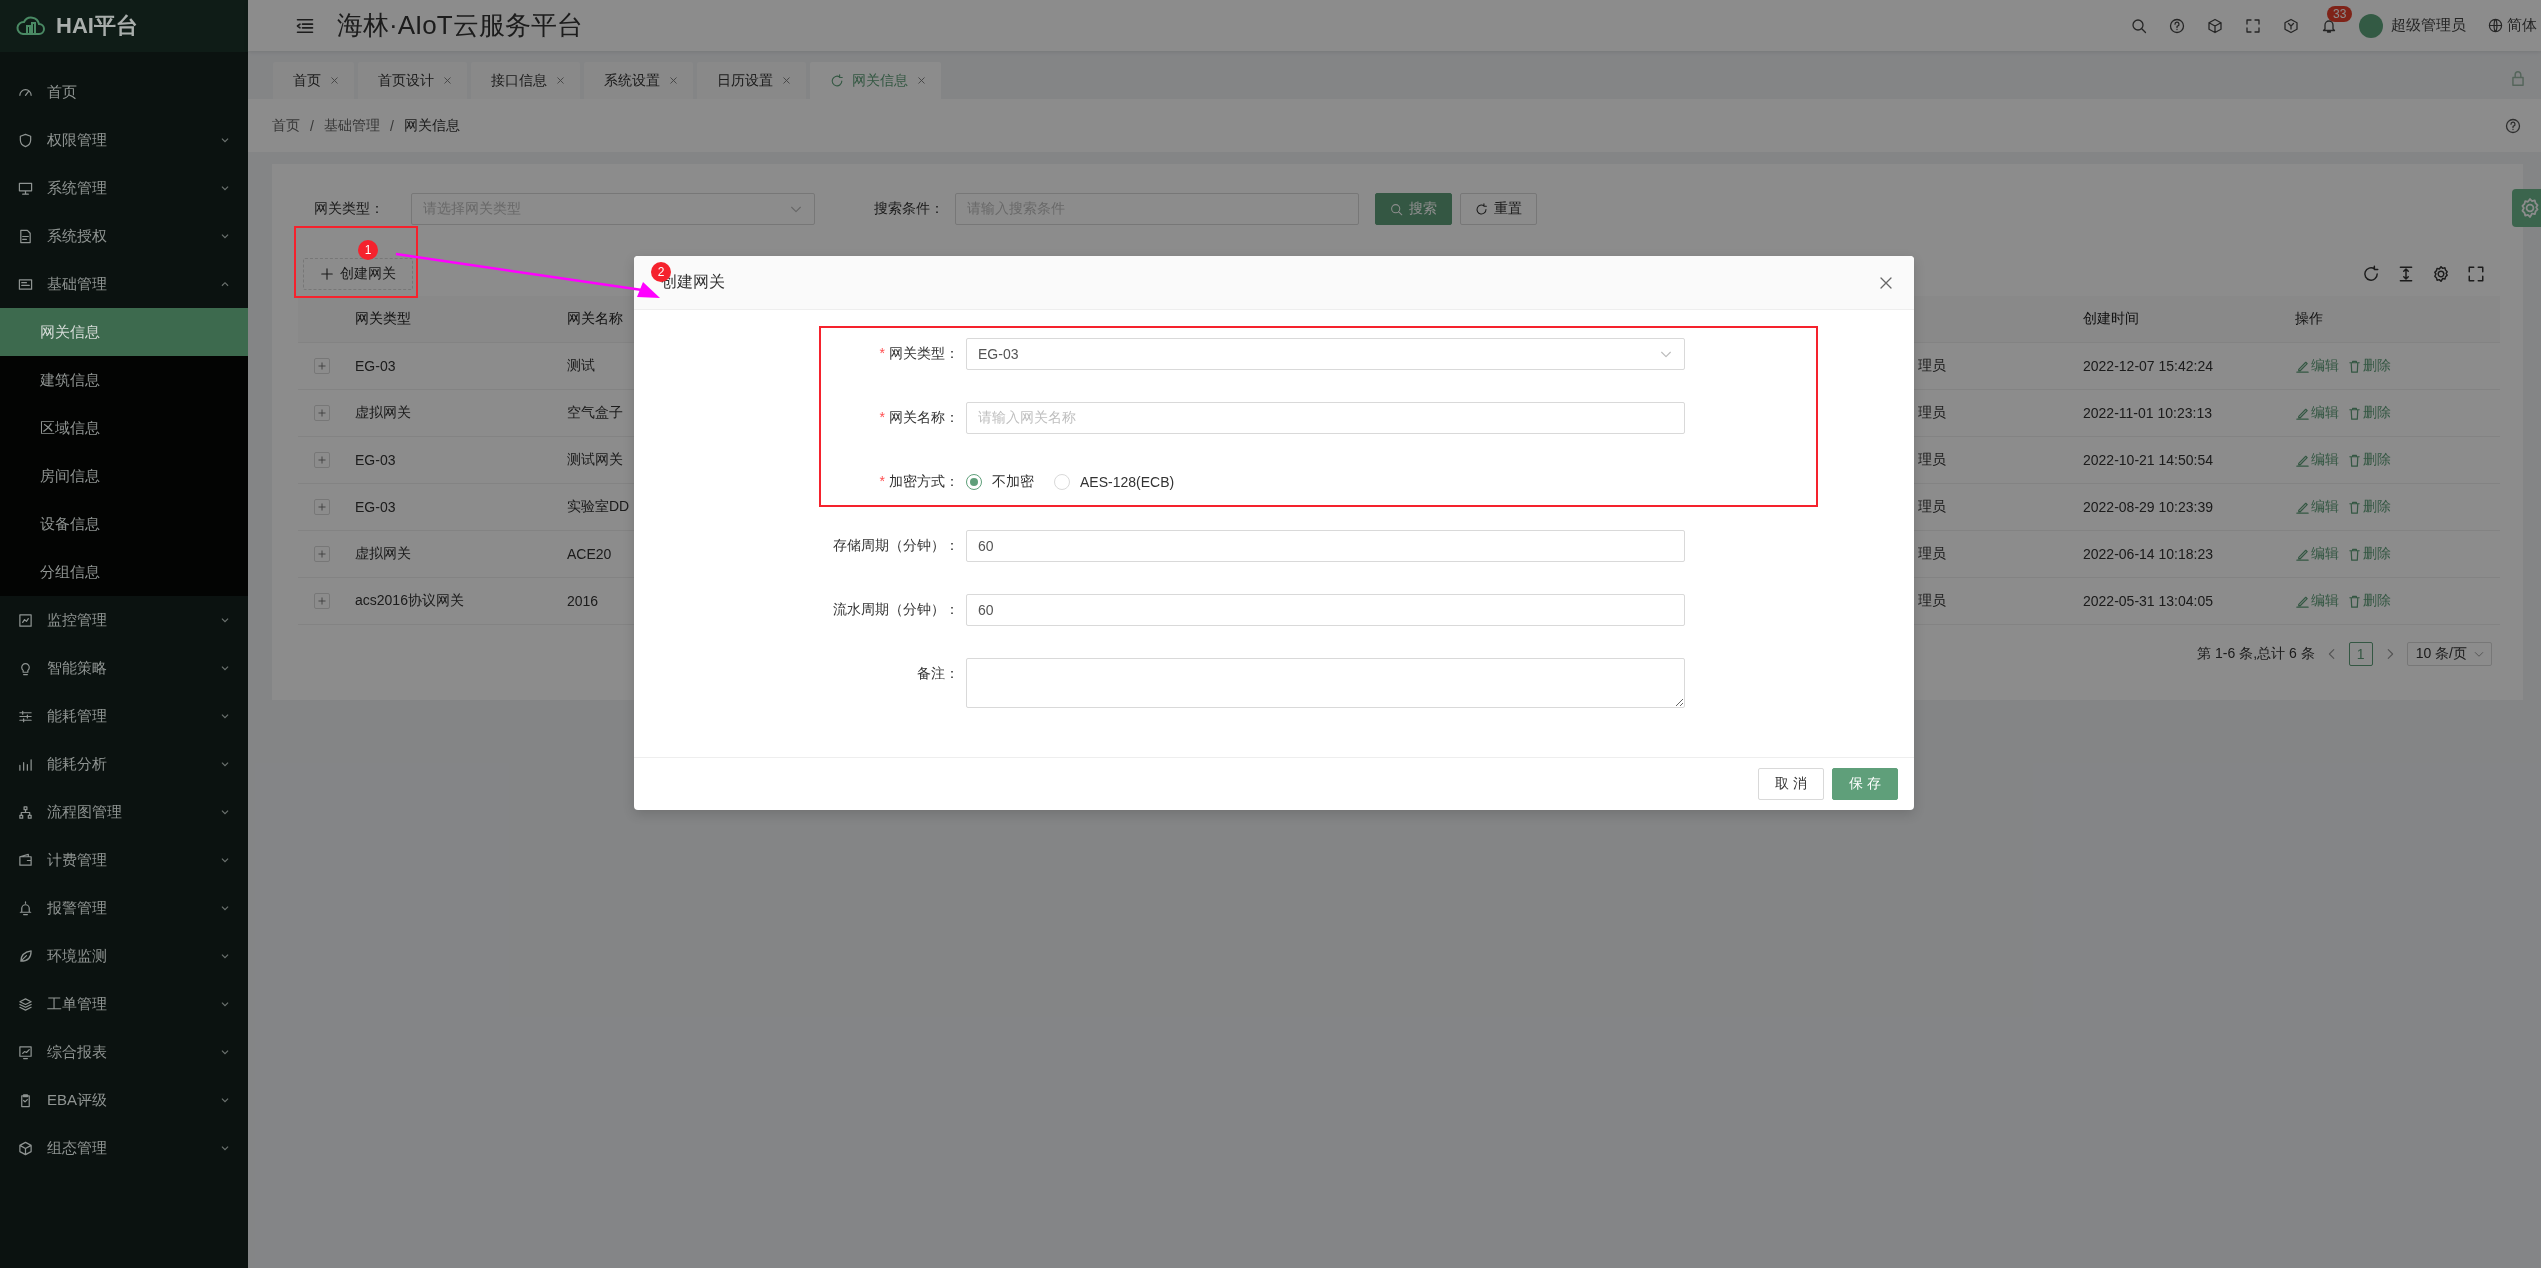 This screenshot has height=1268, width=2541. What do you see at coordinates (124, 236) in the screenshot?
I see `menu-item: 系统授权` at bounding box center [124, 236].